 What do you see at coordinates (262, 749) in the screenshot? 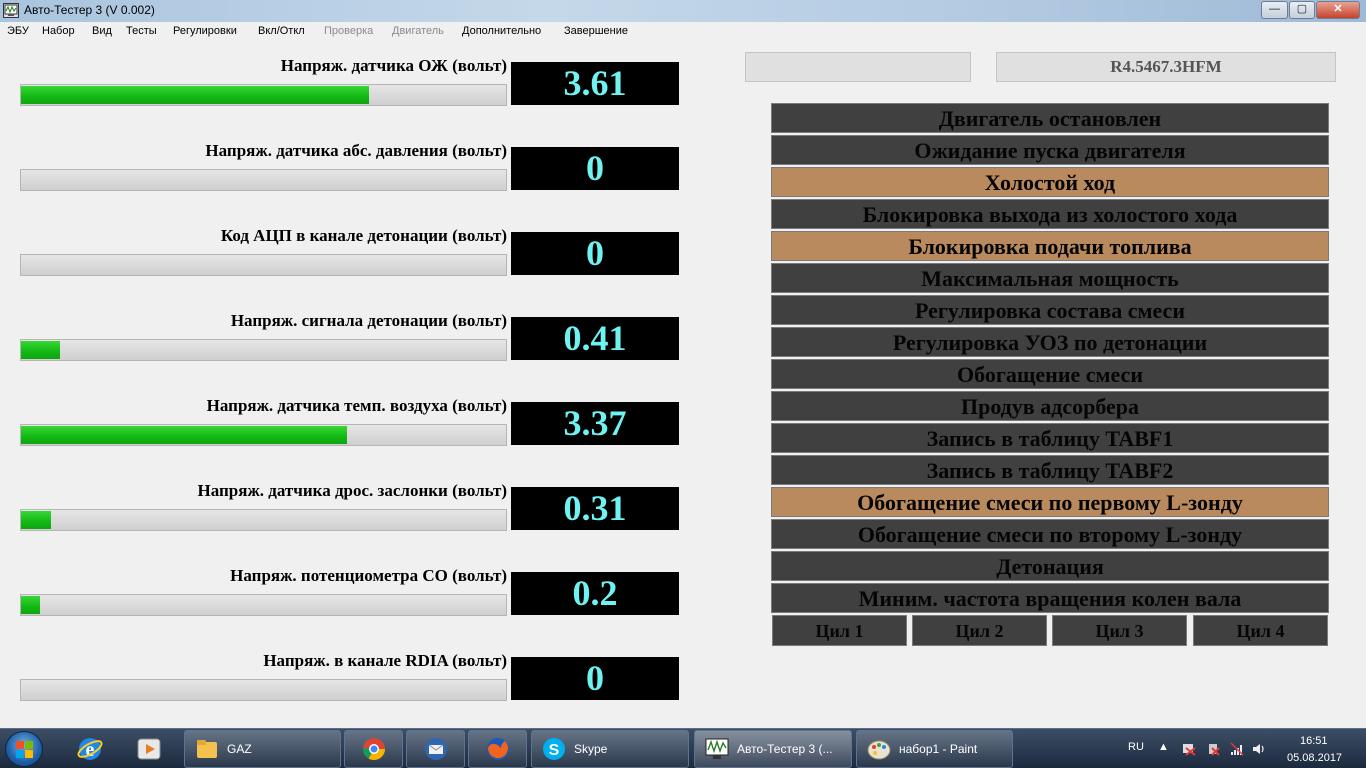
I see `taskbar-folder-gaz: GAZ` at bounding box center [262, 749].